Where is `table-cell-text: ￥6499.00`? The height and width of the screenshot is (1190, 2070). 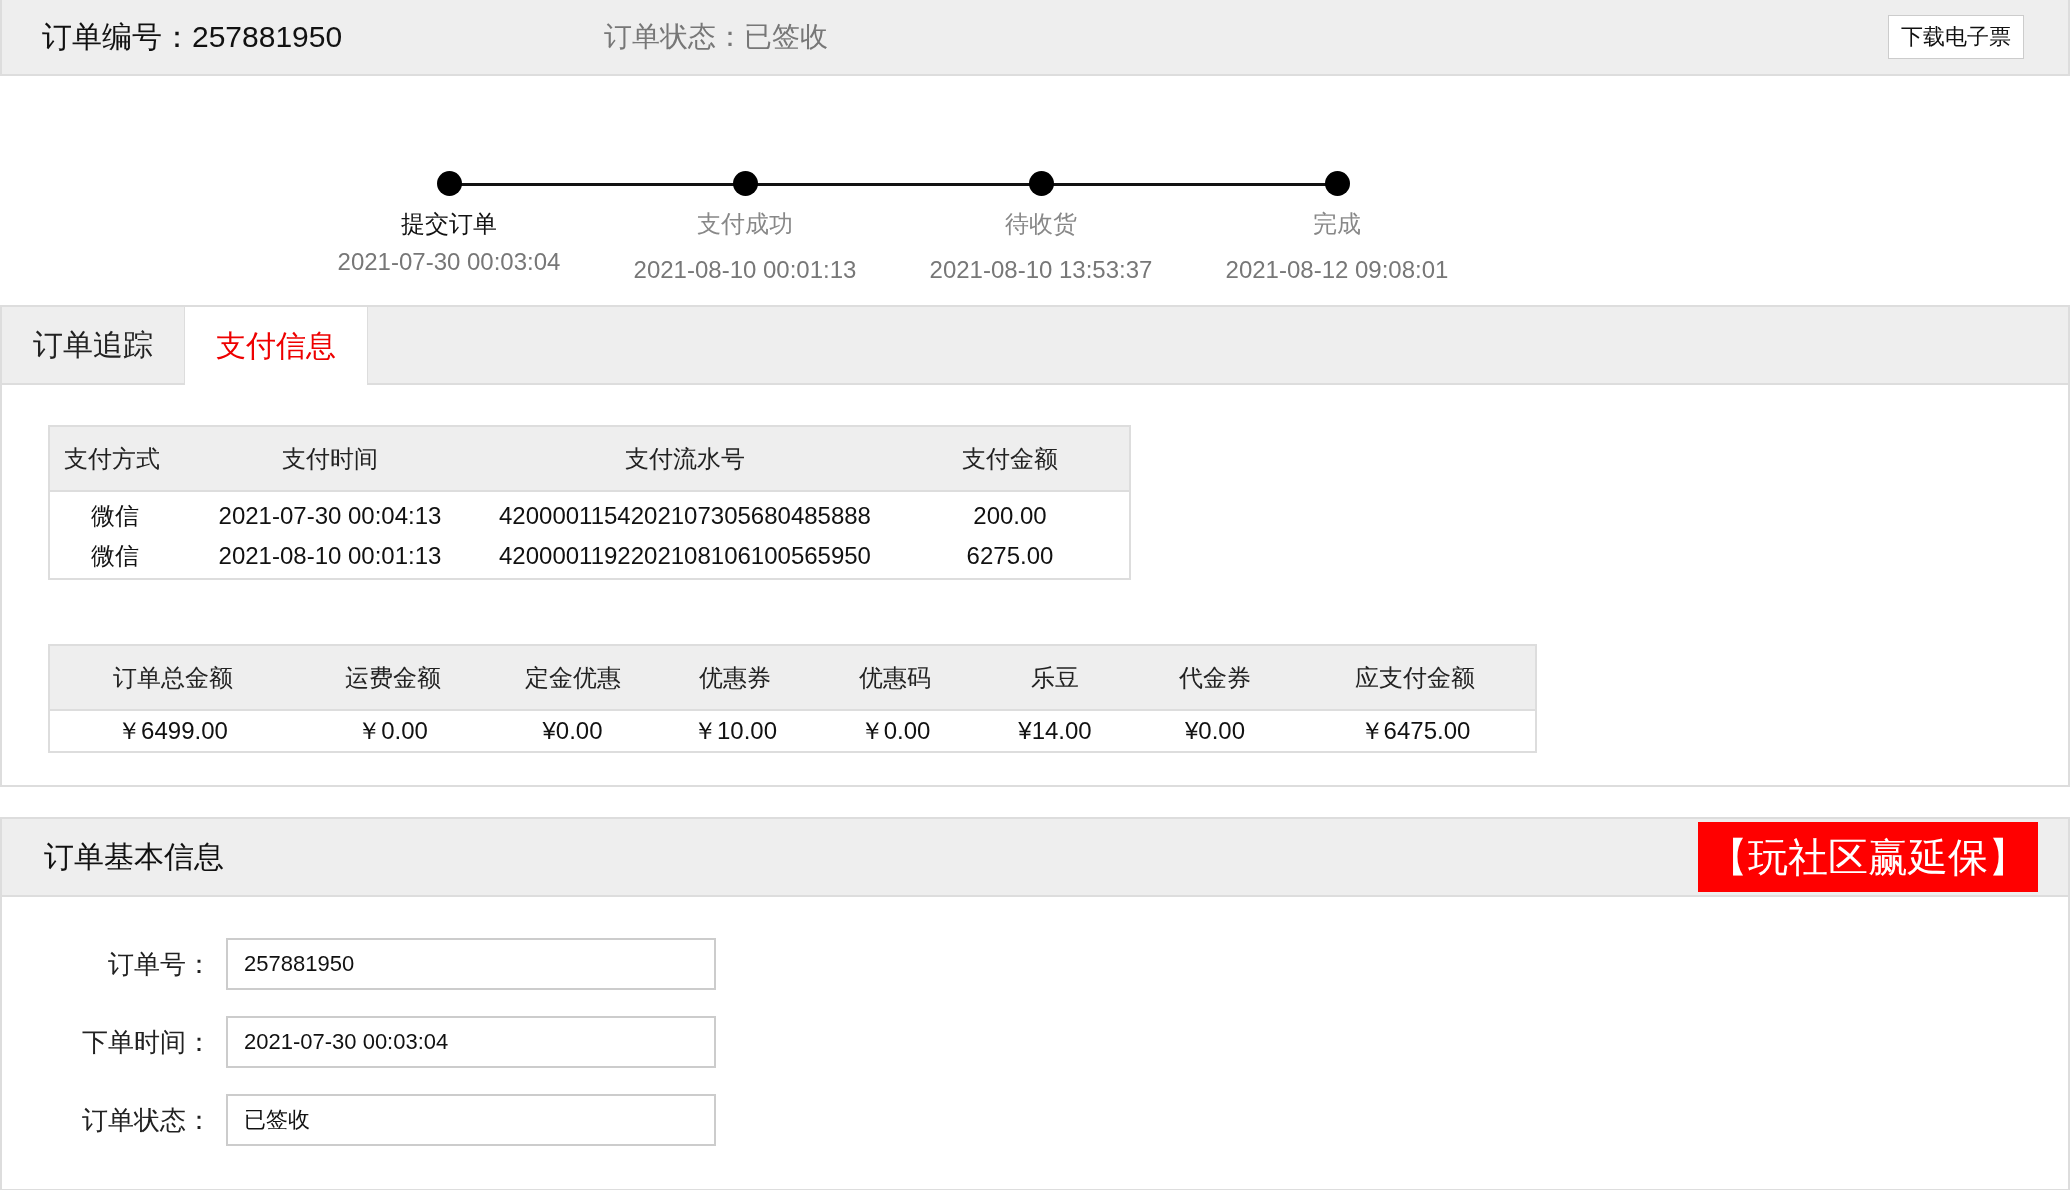
table-cell-text: ￥6499.00 is located at coordinates (172, 731).